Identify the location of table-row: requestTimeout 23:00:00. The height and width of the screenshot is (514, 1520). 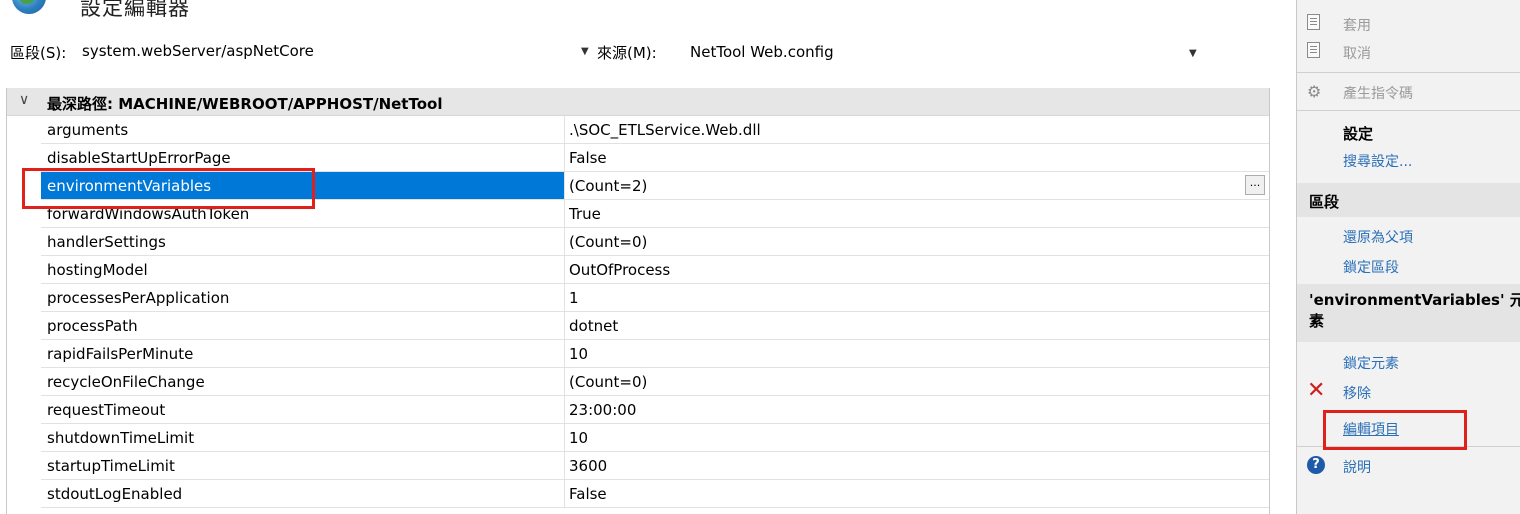
(638, 410).